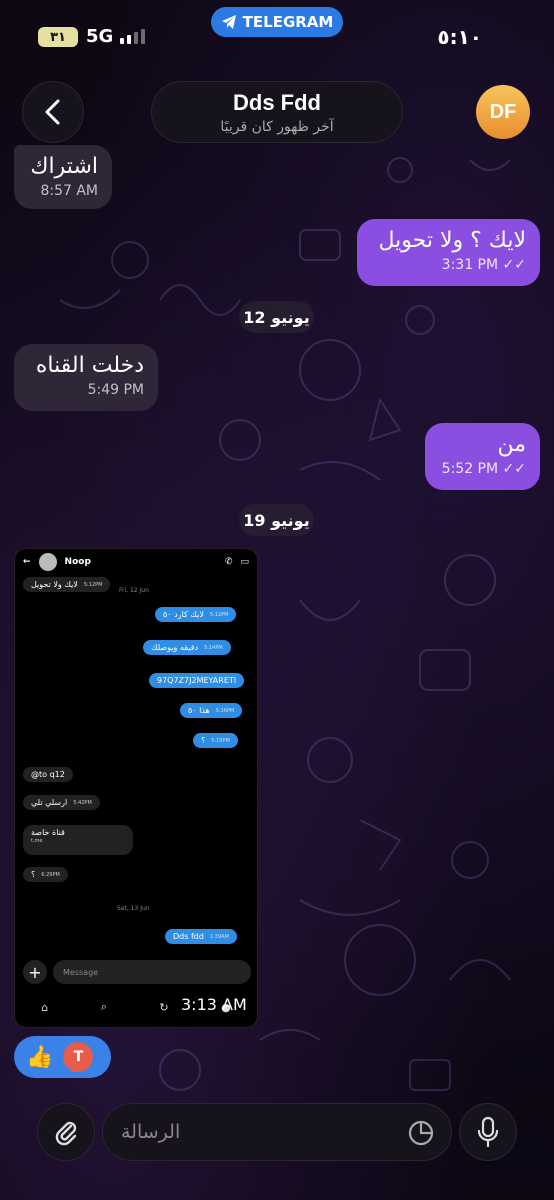 The width and height of the screenshot is (554, 1200). I want to click on search-icon: ⌕, so click(103, 1006).